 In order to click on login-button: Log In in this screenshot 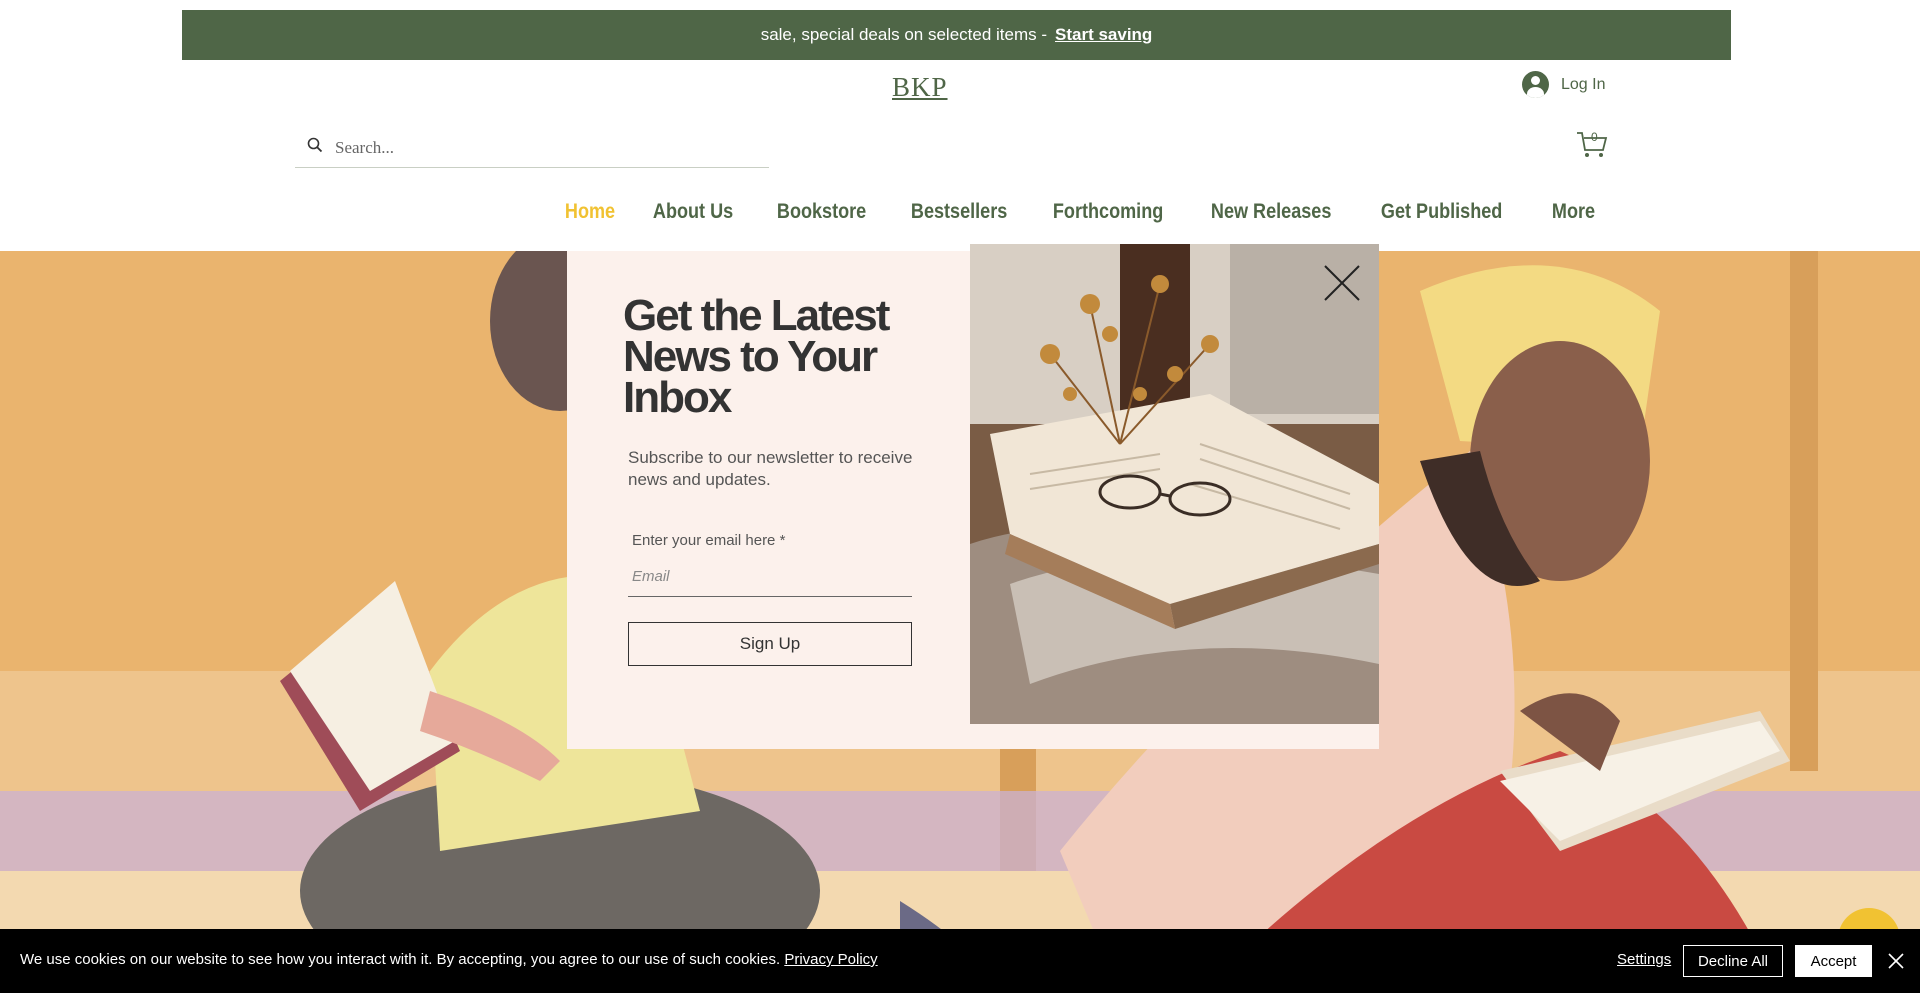, I will do `click(1563, 84)`.